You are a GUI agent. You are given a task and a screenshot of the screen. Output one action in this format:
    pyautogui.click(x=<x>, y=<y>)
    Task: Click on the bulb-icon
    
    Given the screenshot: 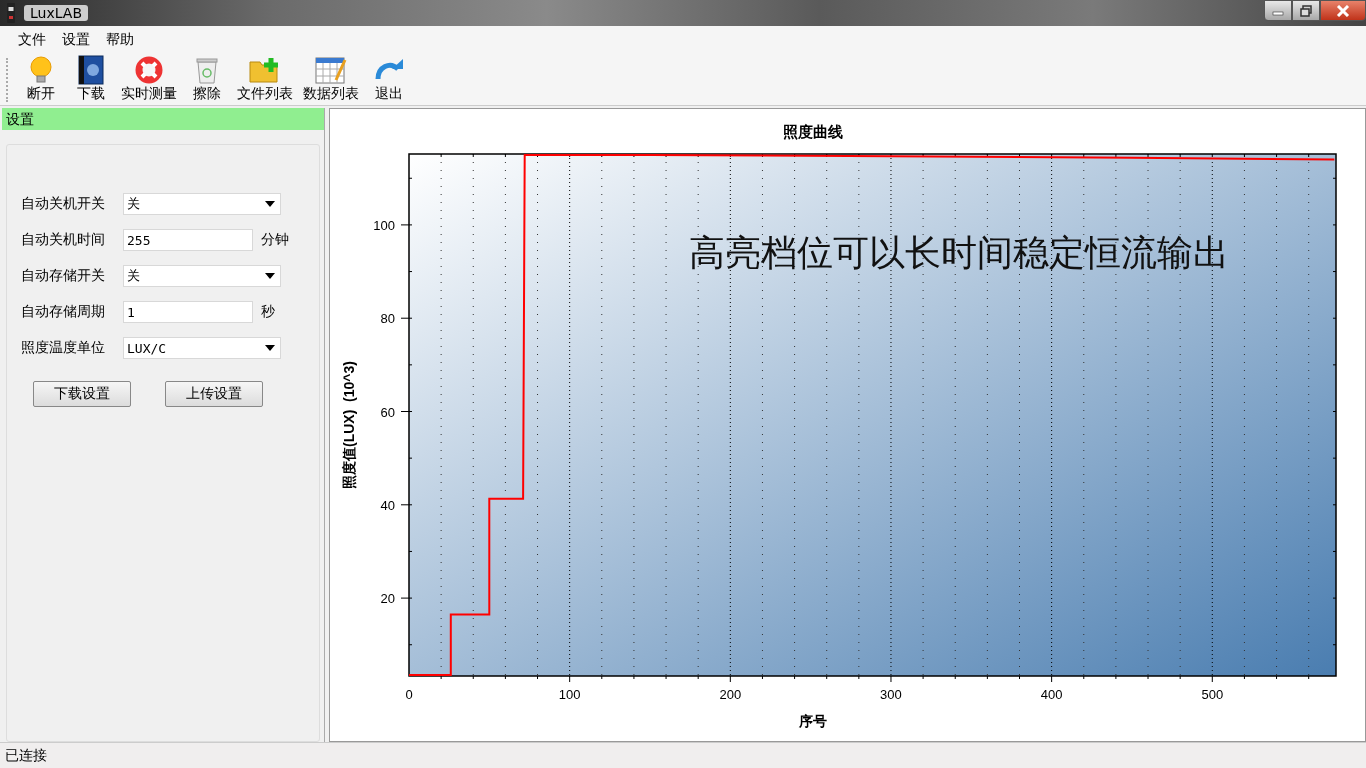 What is the action you would take?
    pyautogui.click(x=41, y=70)
    